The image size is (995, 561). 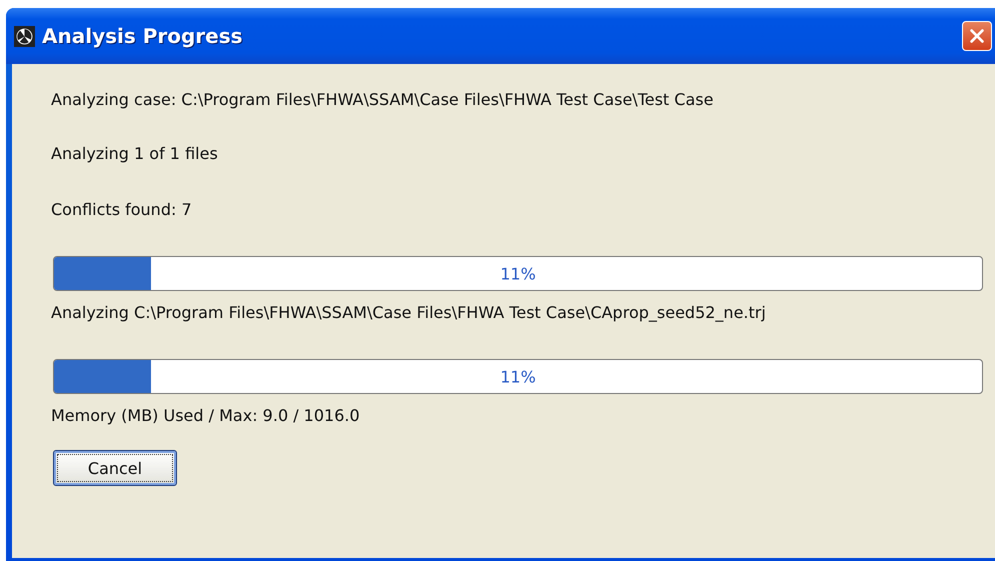 What do you see at coordinates (409, 313) in the screenshot?
I see `status-text: Analyzing C:\Program Files\FHWA\SSAM\Case Files\FHWA Test Case\CAprop_seed52_ne.trj` at bounding box center [409, 313].